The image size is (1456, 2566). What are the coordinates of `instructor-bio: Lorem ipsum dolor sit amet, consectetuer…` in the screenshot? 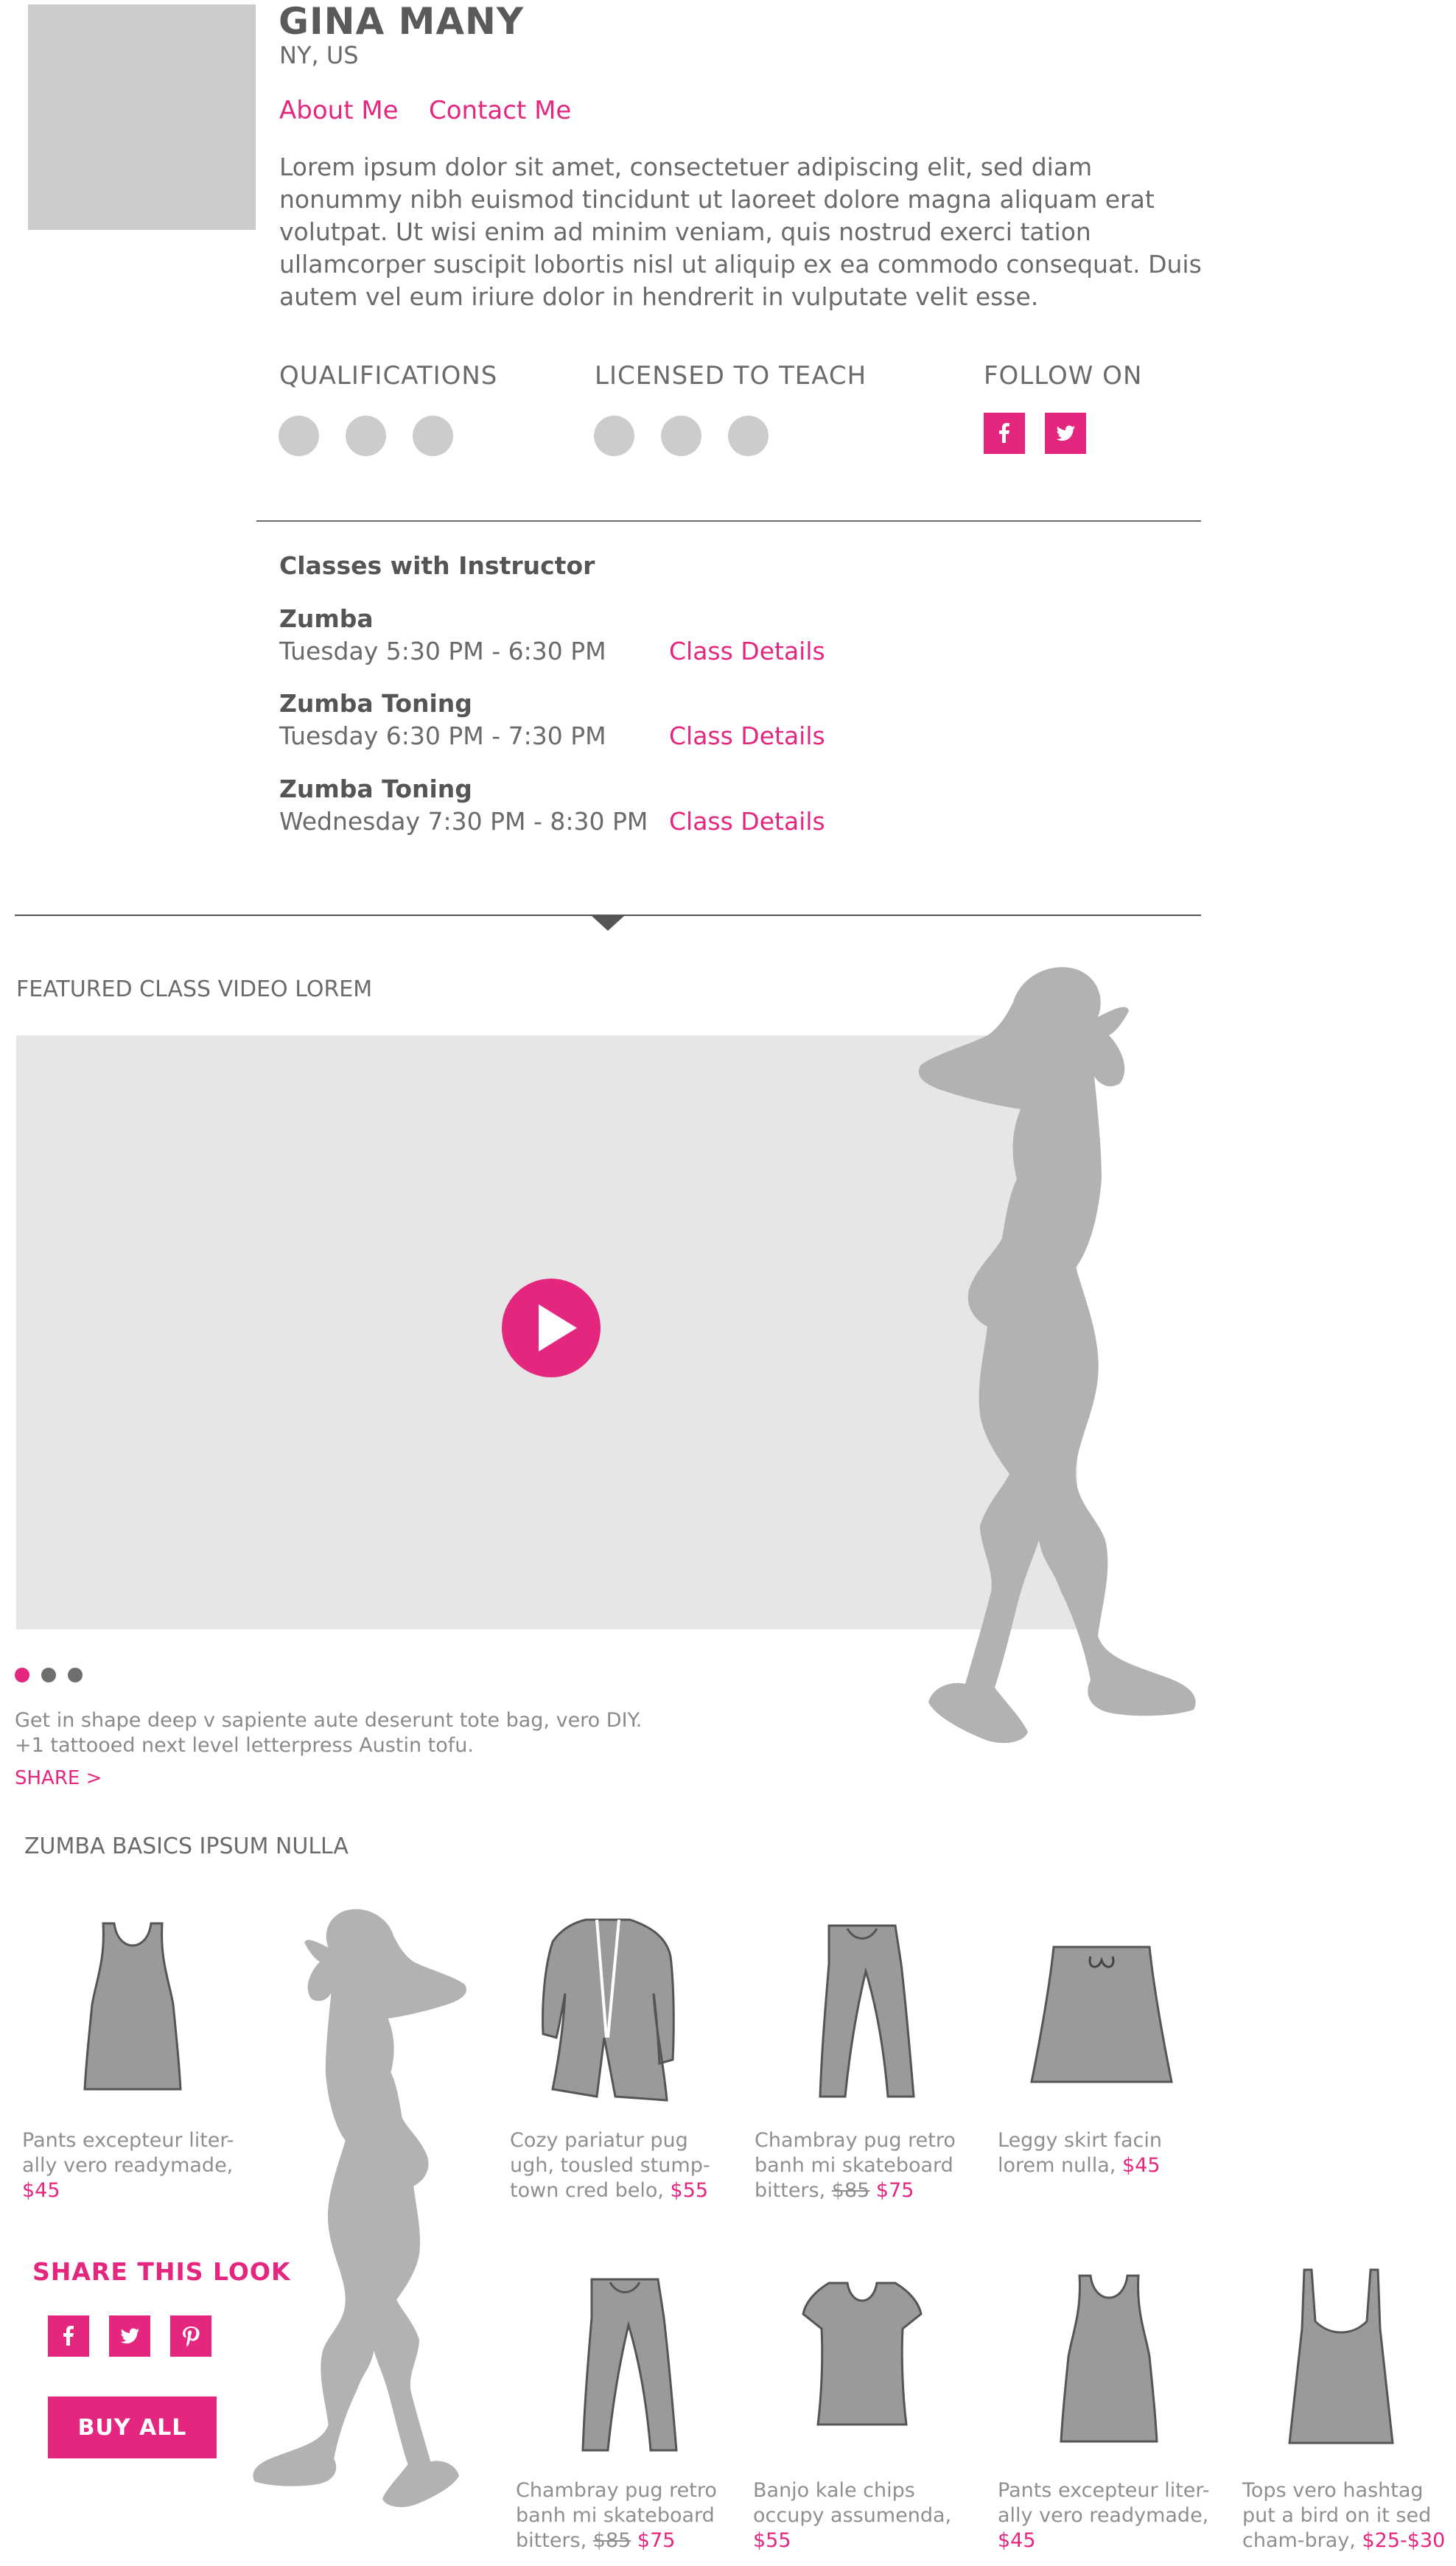 It's located at (740, 232).